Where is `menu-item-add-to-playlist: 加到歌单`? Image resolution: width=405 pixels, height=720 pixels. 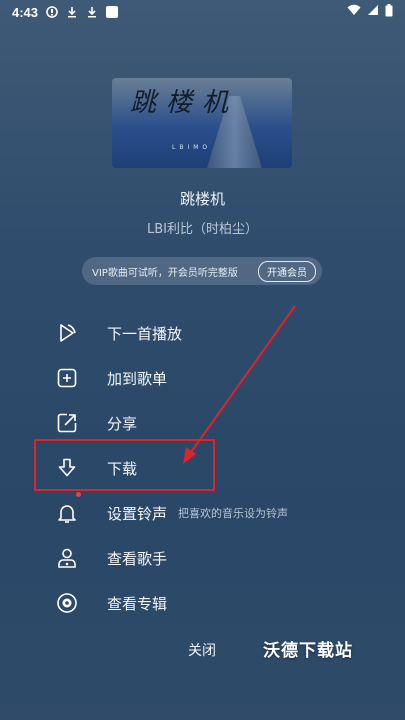 menu-item-add-to-playlist: 加到歌单 is located at coordinates (202, 378).